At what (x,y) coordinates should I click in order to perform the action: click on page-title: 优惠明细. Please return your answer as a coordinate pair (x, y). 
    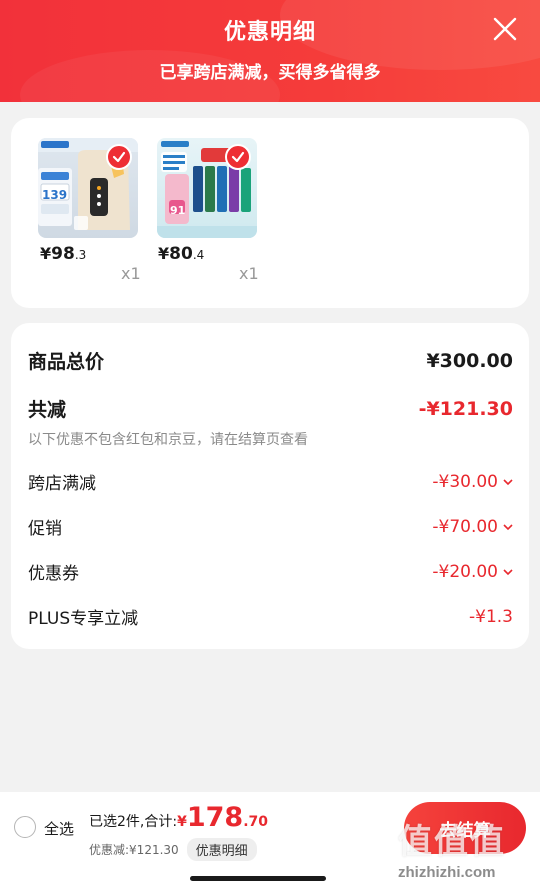
    Looking at the image, I should click on (269, 32).